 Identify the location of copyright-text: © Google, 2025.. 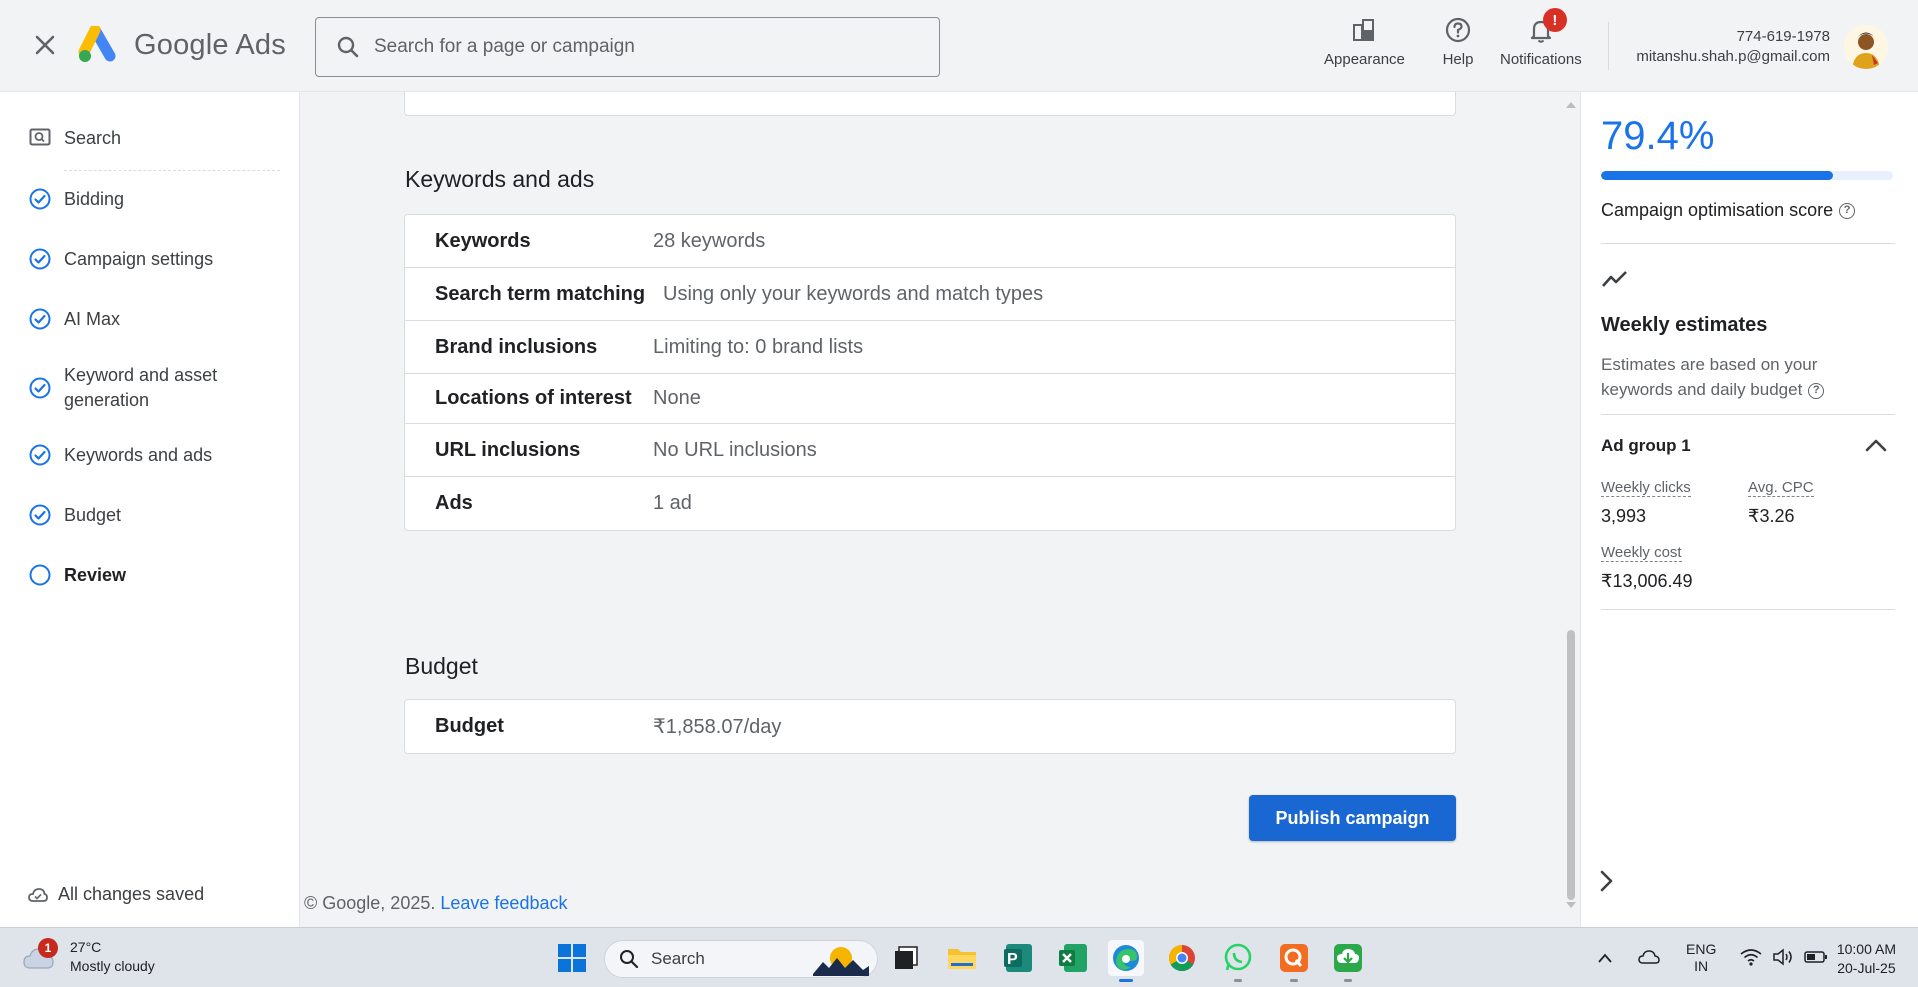
(370, 903).